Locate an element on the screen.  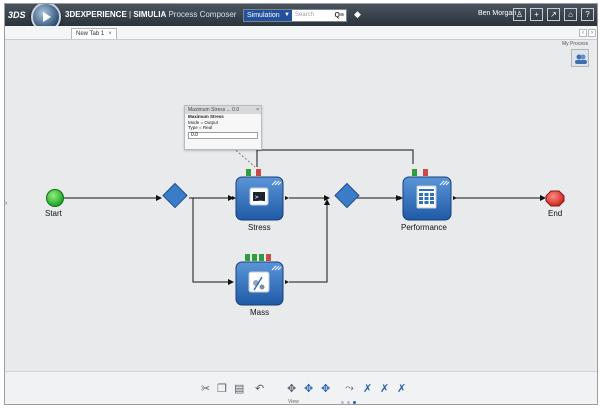
view-label: View is located at coordinates (293, 402).